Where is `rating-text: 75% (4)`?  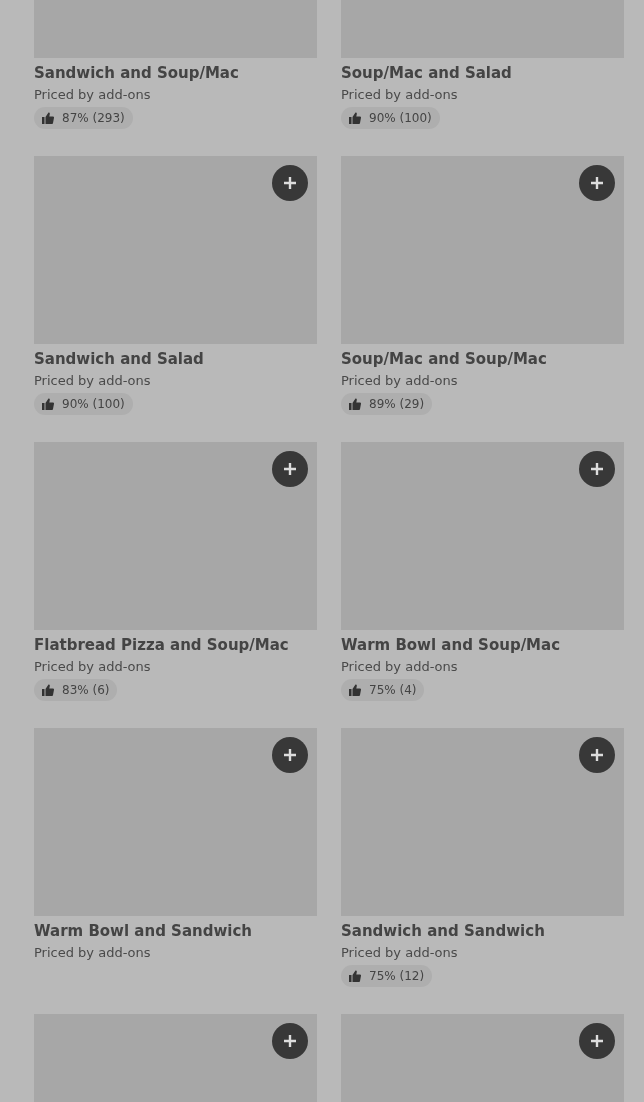 rating-text: 75% (4) is located at coordinates (393, 690).